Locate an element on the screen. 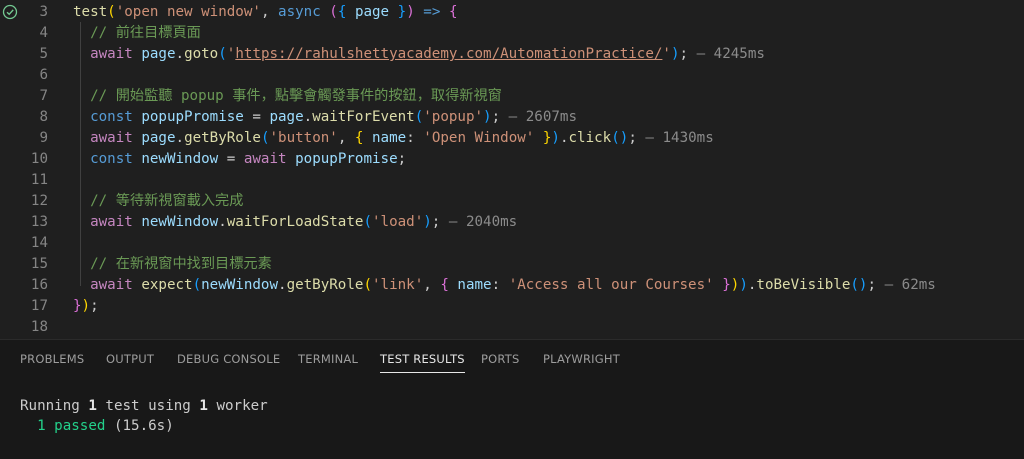 Image resolution: width=1024 pixels, height=459 pixels. code-token: const is located at coordinates (103, 159).